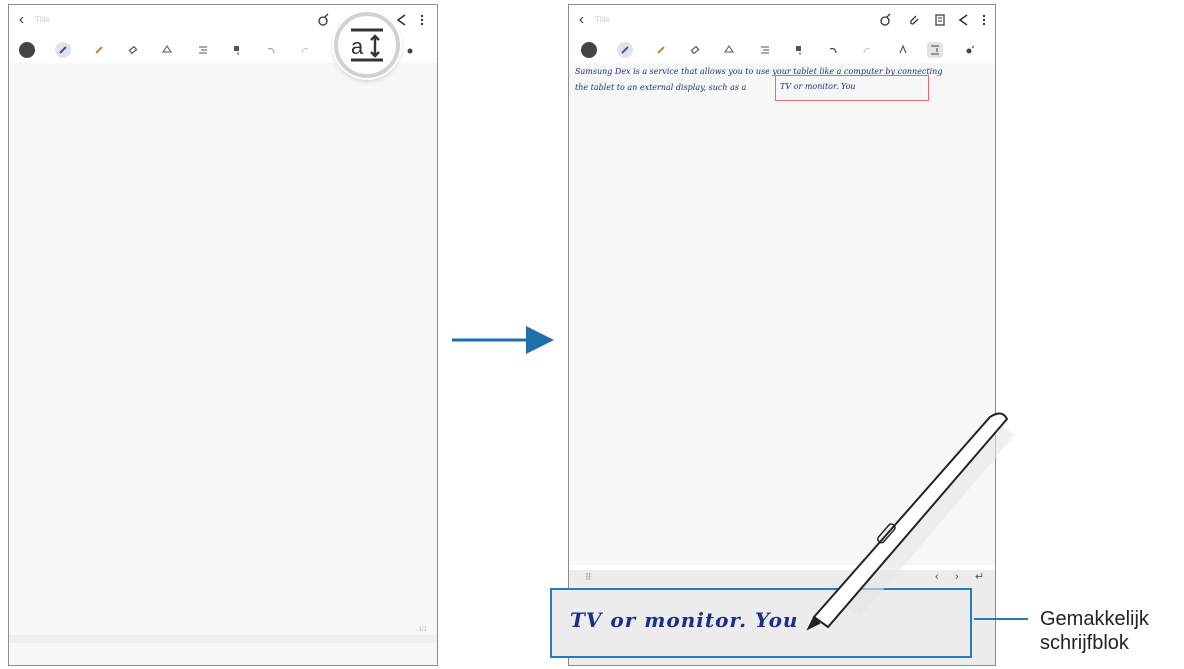 The width and height of the screenshot is (1184, 669). I want to click on callout-label: Gemakkelijk schrijfblok, so click(1094, 631).